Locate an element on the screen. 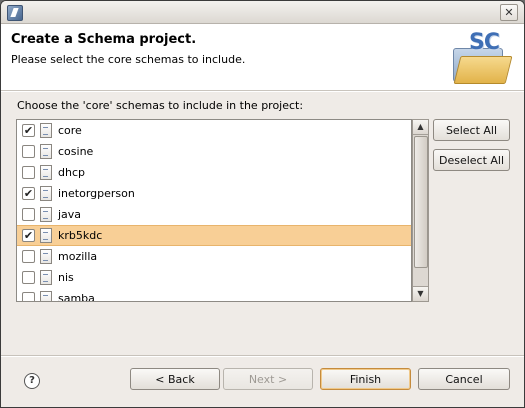 Image resolution: width=525 pixels, height=408 pixels. scroll-down-icon: ▼ is located at coordinates (420, 293).